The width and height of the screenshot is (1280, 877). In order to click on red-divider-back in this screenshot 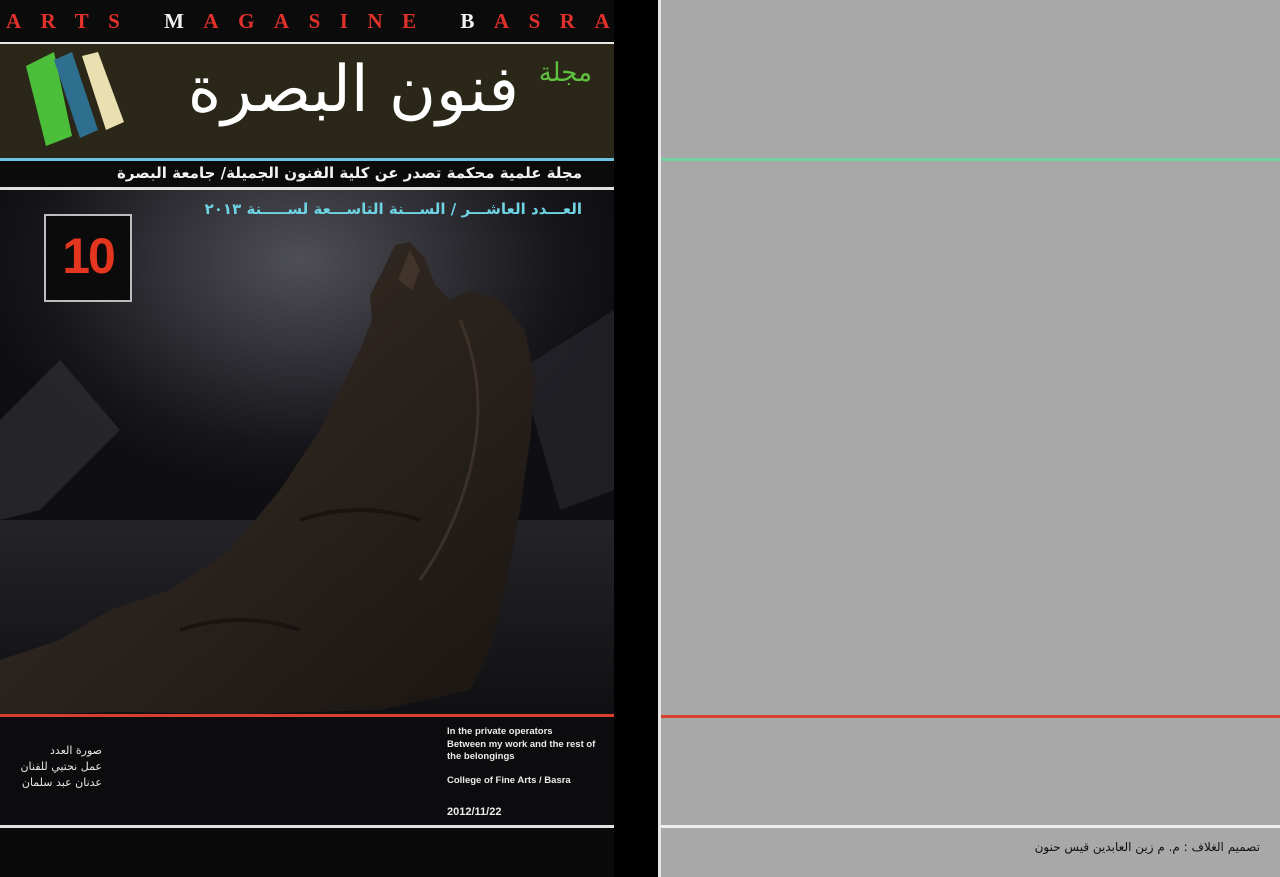, I will do `click(970, 716)`.